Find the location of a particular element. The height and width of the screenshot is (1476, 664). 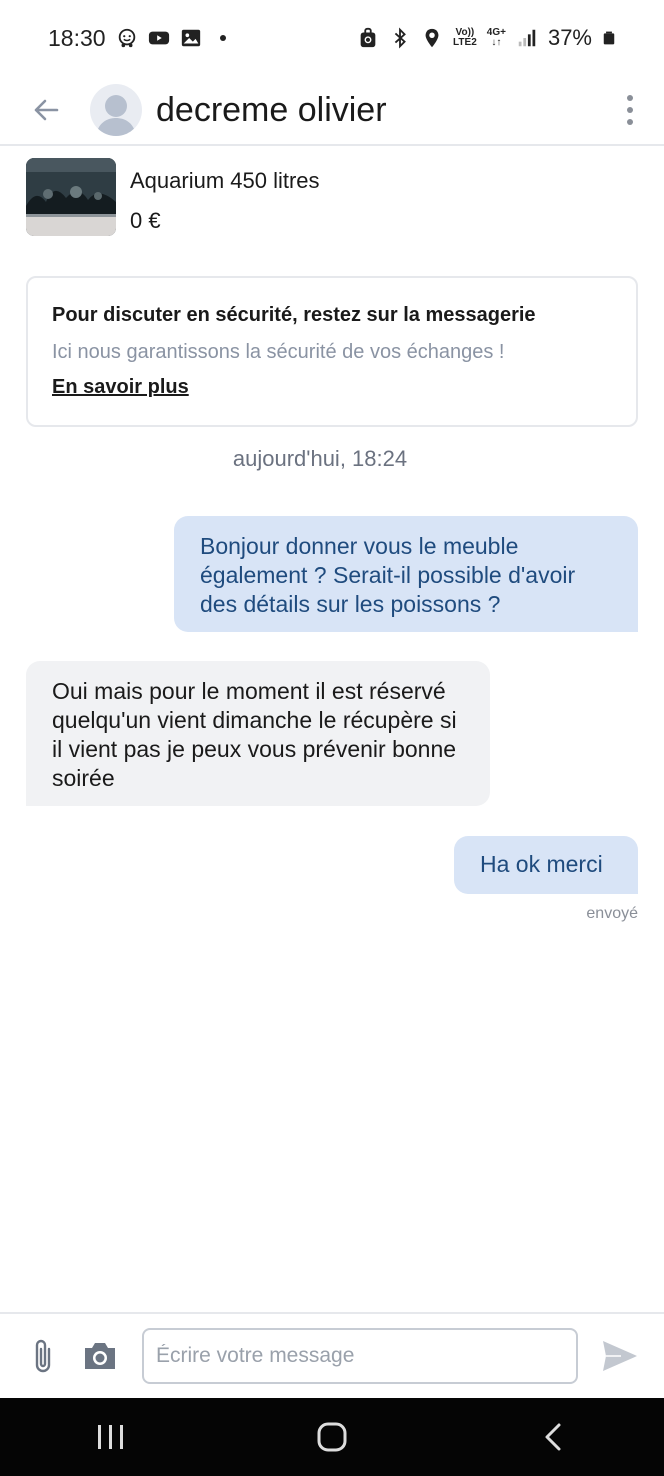

home-button is located at coordinates (332, 1437).